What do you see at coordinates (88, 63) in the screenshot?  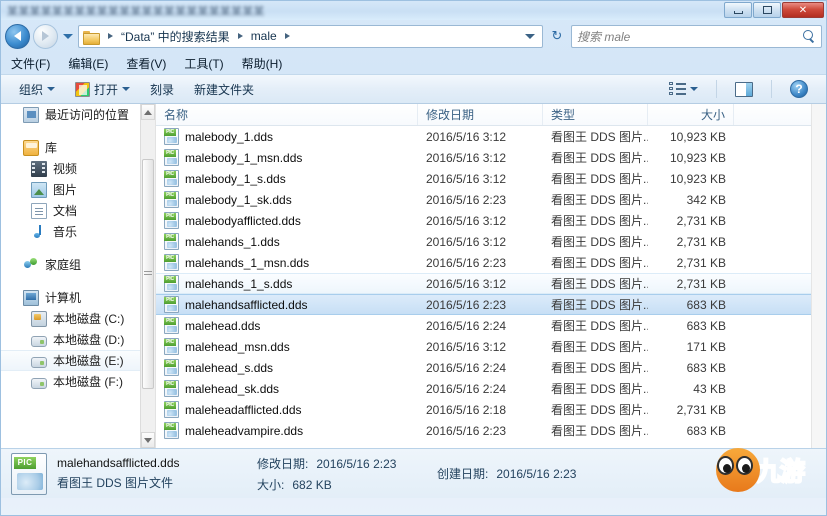 I see `menu-edit: 编辑(E)` at bounding box center [88, 63].